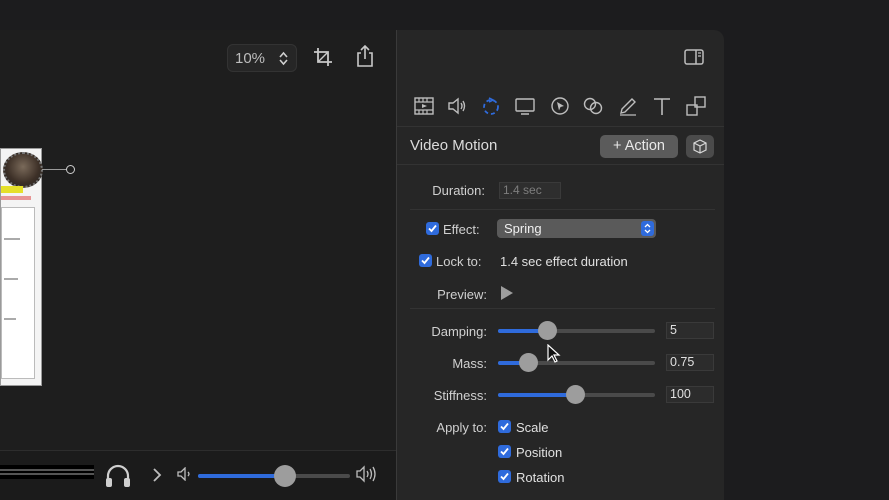 The height and width of the screenshot is (500, 889). What do you see at coordinates (458, 190) in the screenshot?
I see `duration-label: Duration:` at bounding box center [458, 190].